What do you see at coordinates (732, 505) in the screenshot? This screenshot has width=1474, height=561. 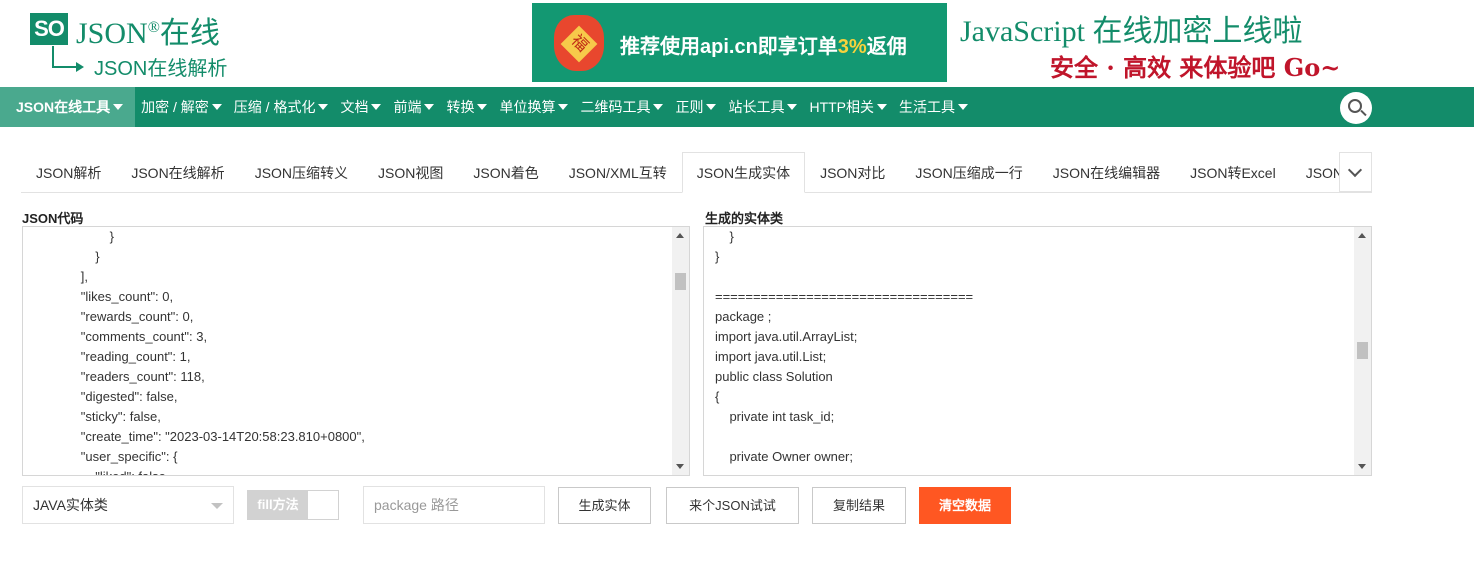 I see `try-json-button: 来个JSON试试` at bounding box center [732, 505].